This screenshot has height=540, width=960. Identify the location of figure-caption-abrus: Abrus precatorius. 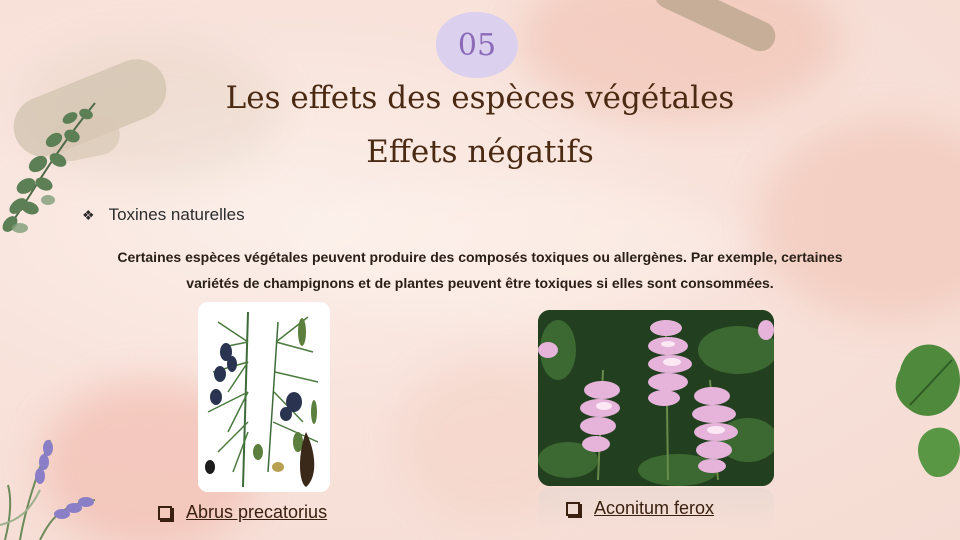
(242, 512).